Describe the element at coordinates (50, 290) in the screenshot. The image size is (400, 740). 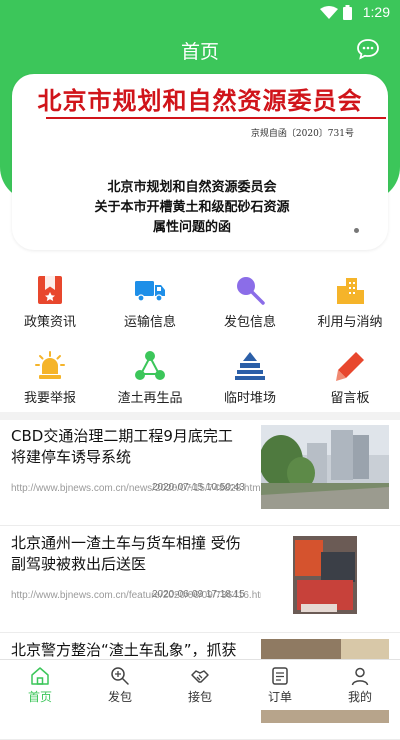
I see `policy-bookmark-icon` at that location.